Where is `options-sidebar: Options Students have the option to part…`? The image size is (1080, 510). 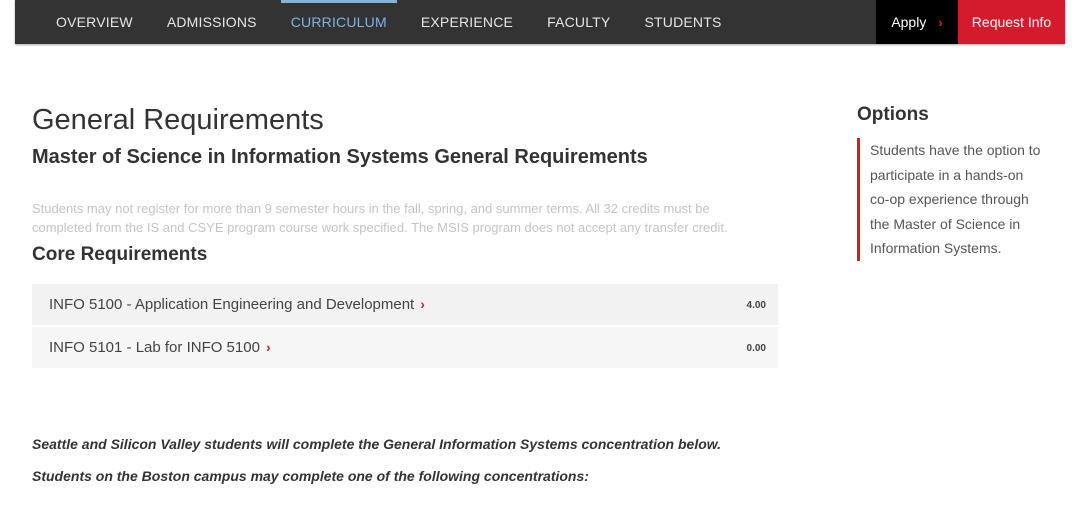
options-sidebar: Options Students have the option to part… is located at coordinates (957, 182).